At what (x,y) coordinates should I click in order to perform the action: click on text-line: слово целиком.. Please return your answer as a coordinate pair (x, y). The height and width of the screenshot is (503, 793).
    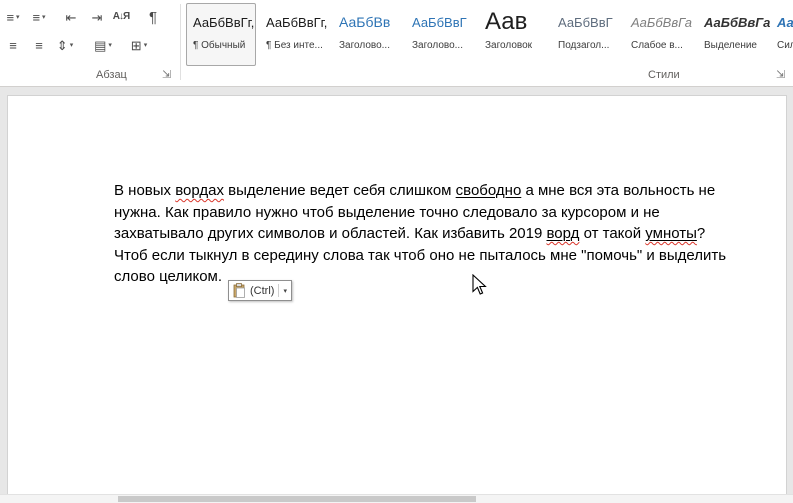
    Looking at the image, I should click on (168, 276).